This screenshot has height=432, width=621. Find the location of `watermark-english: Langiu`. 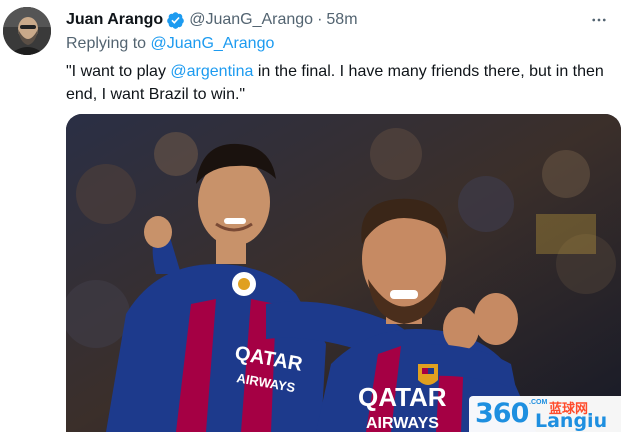

watermark-english: Langiu is located at coordinates (571, 421).